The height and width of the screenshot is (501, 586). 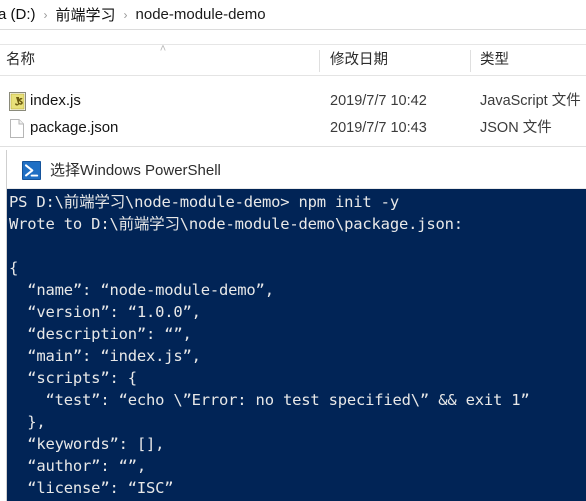 What do you see at coordinates (204, 202) in the screenshot?
I see `console-line: PS D:\前端学习\node-module-demo> npm init -y` at bounding box center [204, 202].